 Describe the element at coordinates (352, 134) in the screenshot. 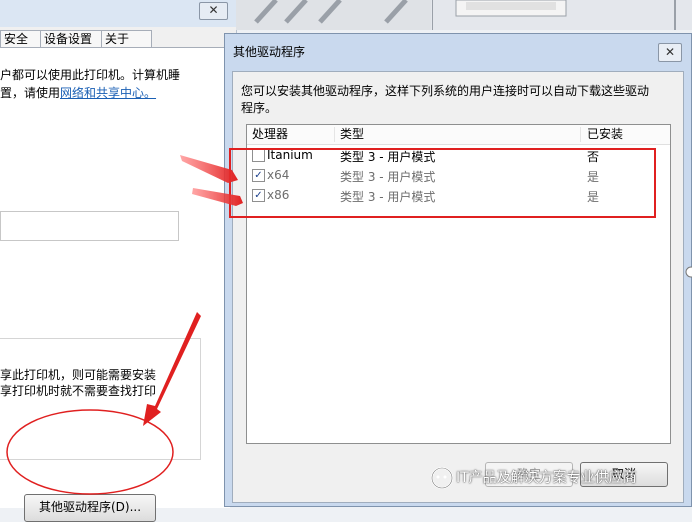

I see `column-header-type: 类型` at that location.